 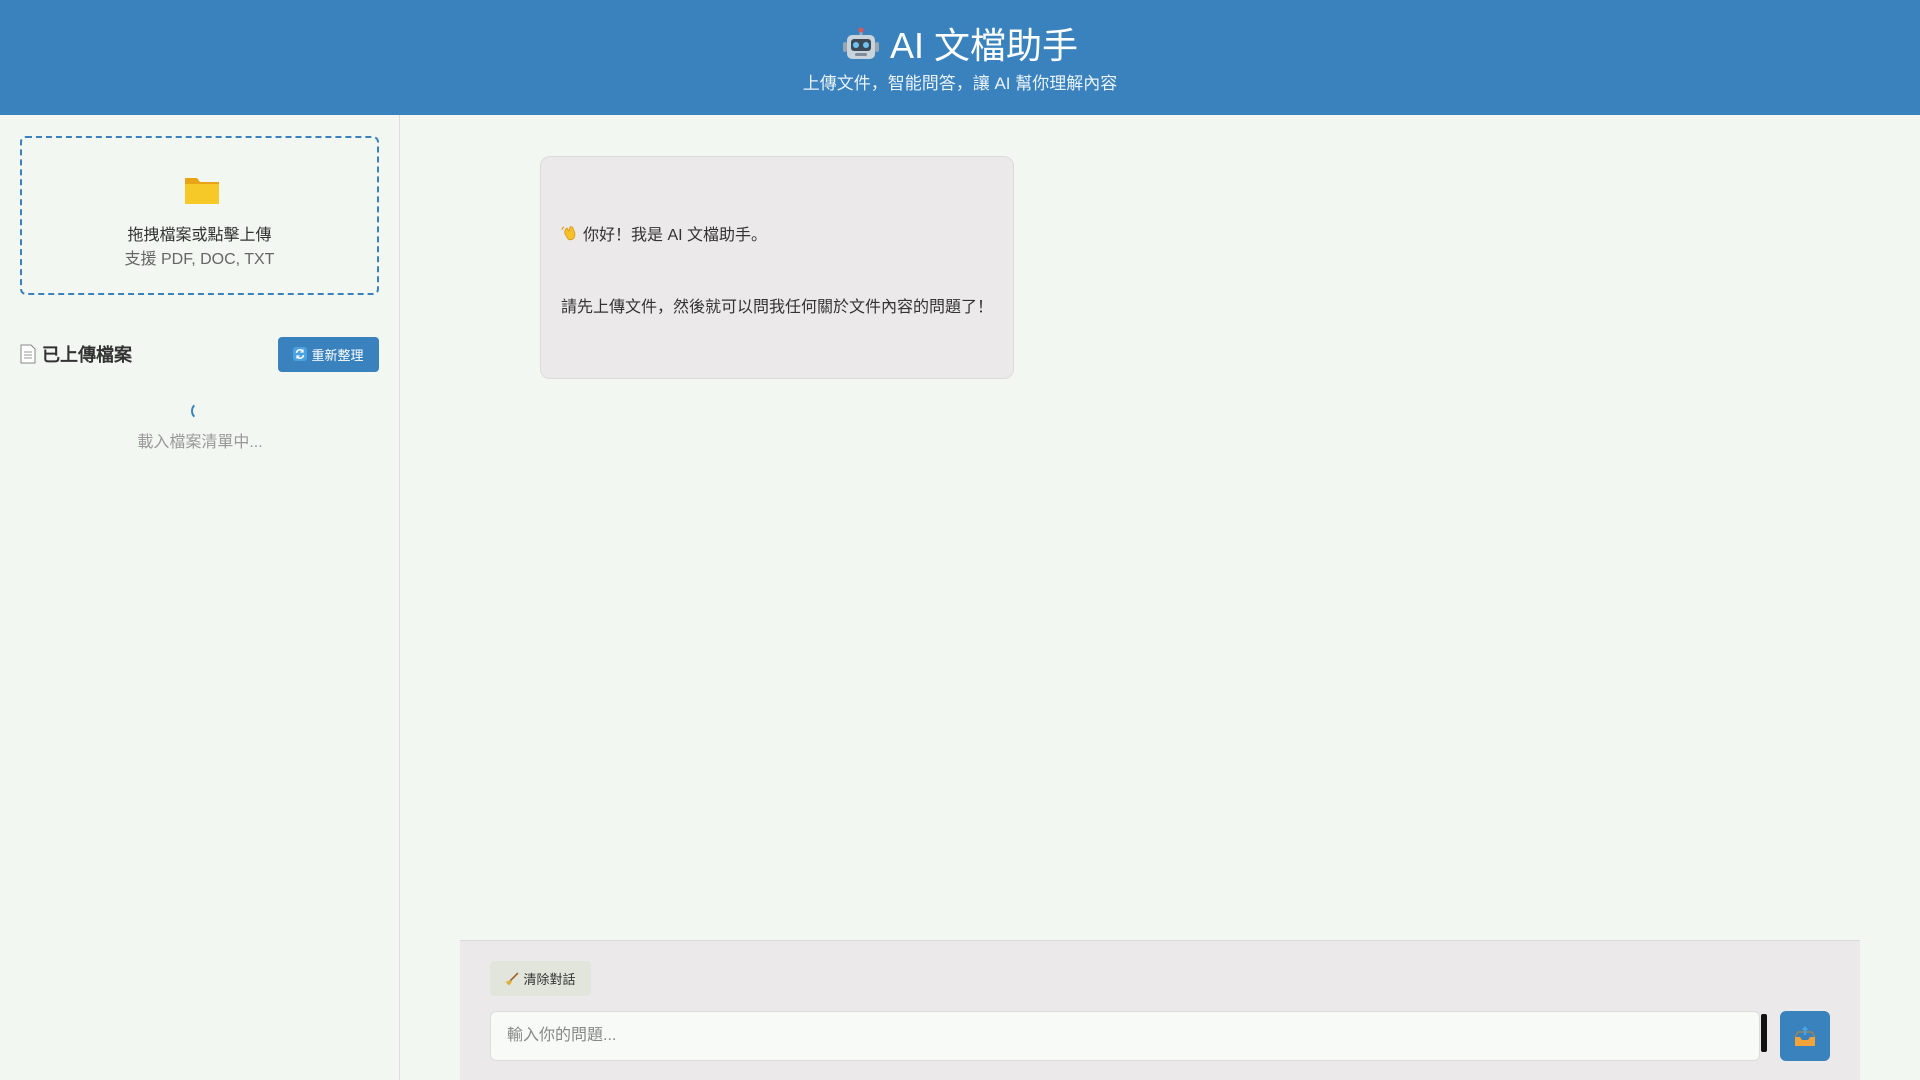 What do you see at coordinates (960, 83) in the screenshot?
I see `app-subtitle: 上傳文件，智能問答，讓 AI 幫你理解內容` at bounding box center [960, 83].